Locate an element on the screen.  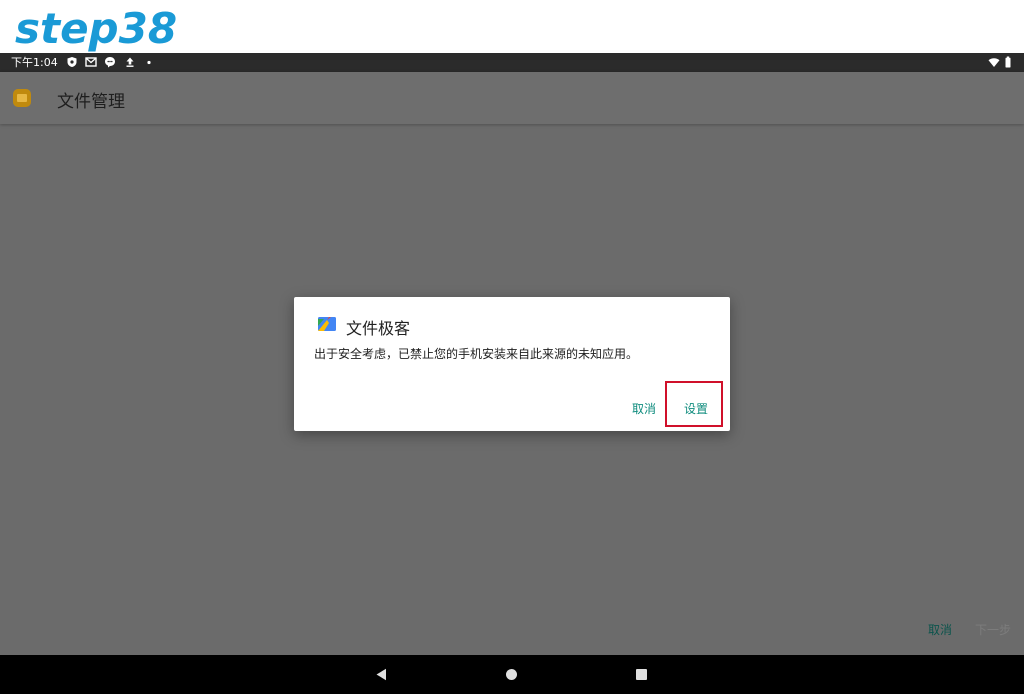
shield-icon is located at coordinates (72, 62).